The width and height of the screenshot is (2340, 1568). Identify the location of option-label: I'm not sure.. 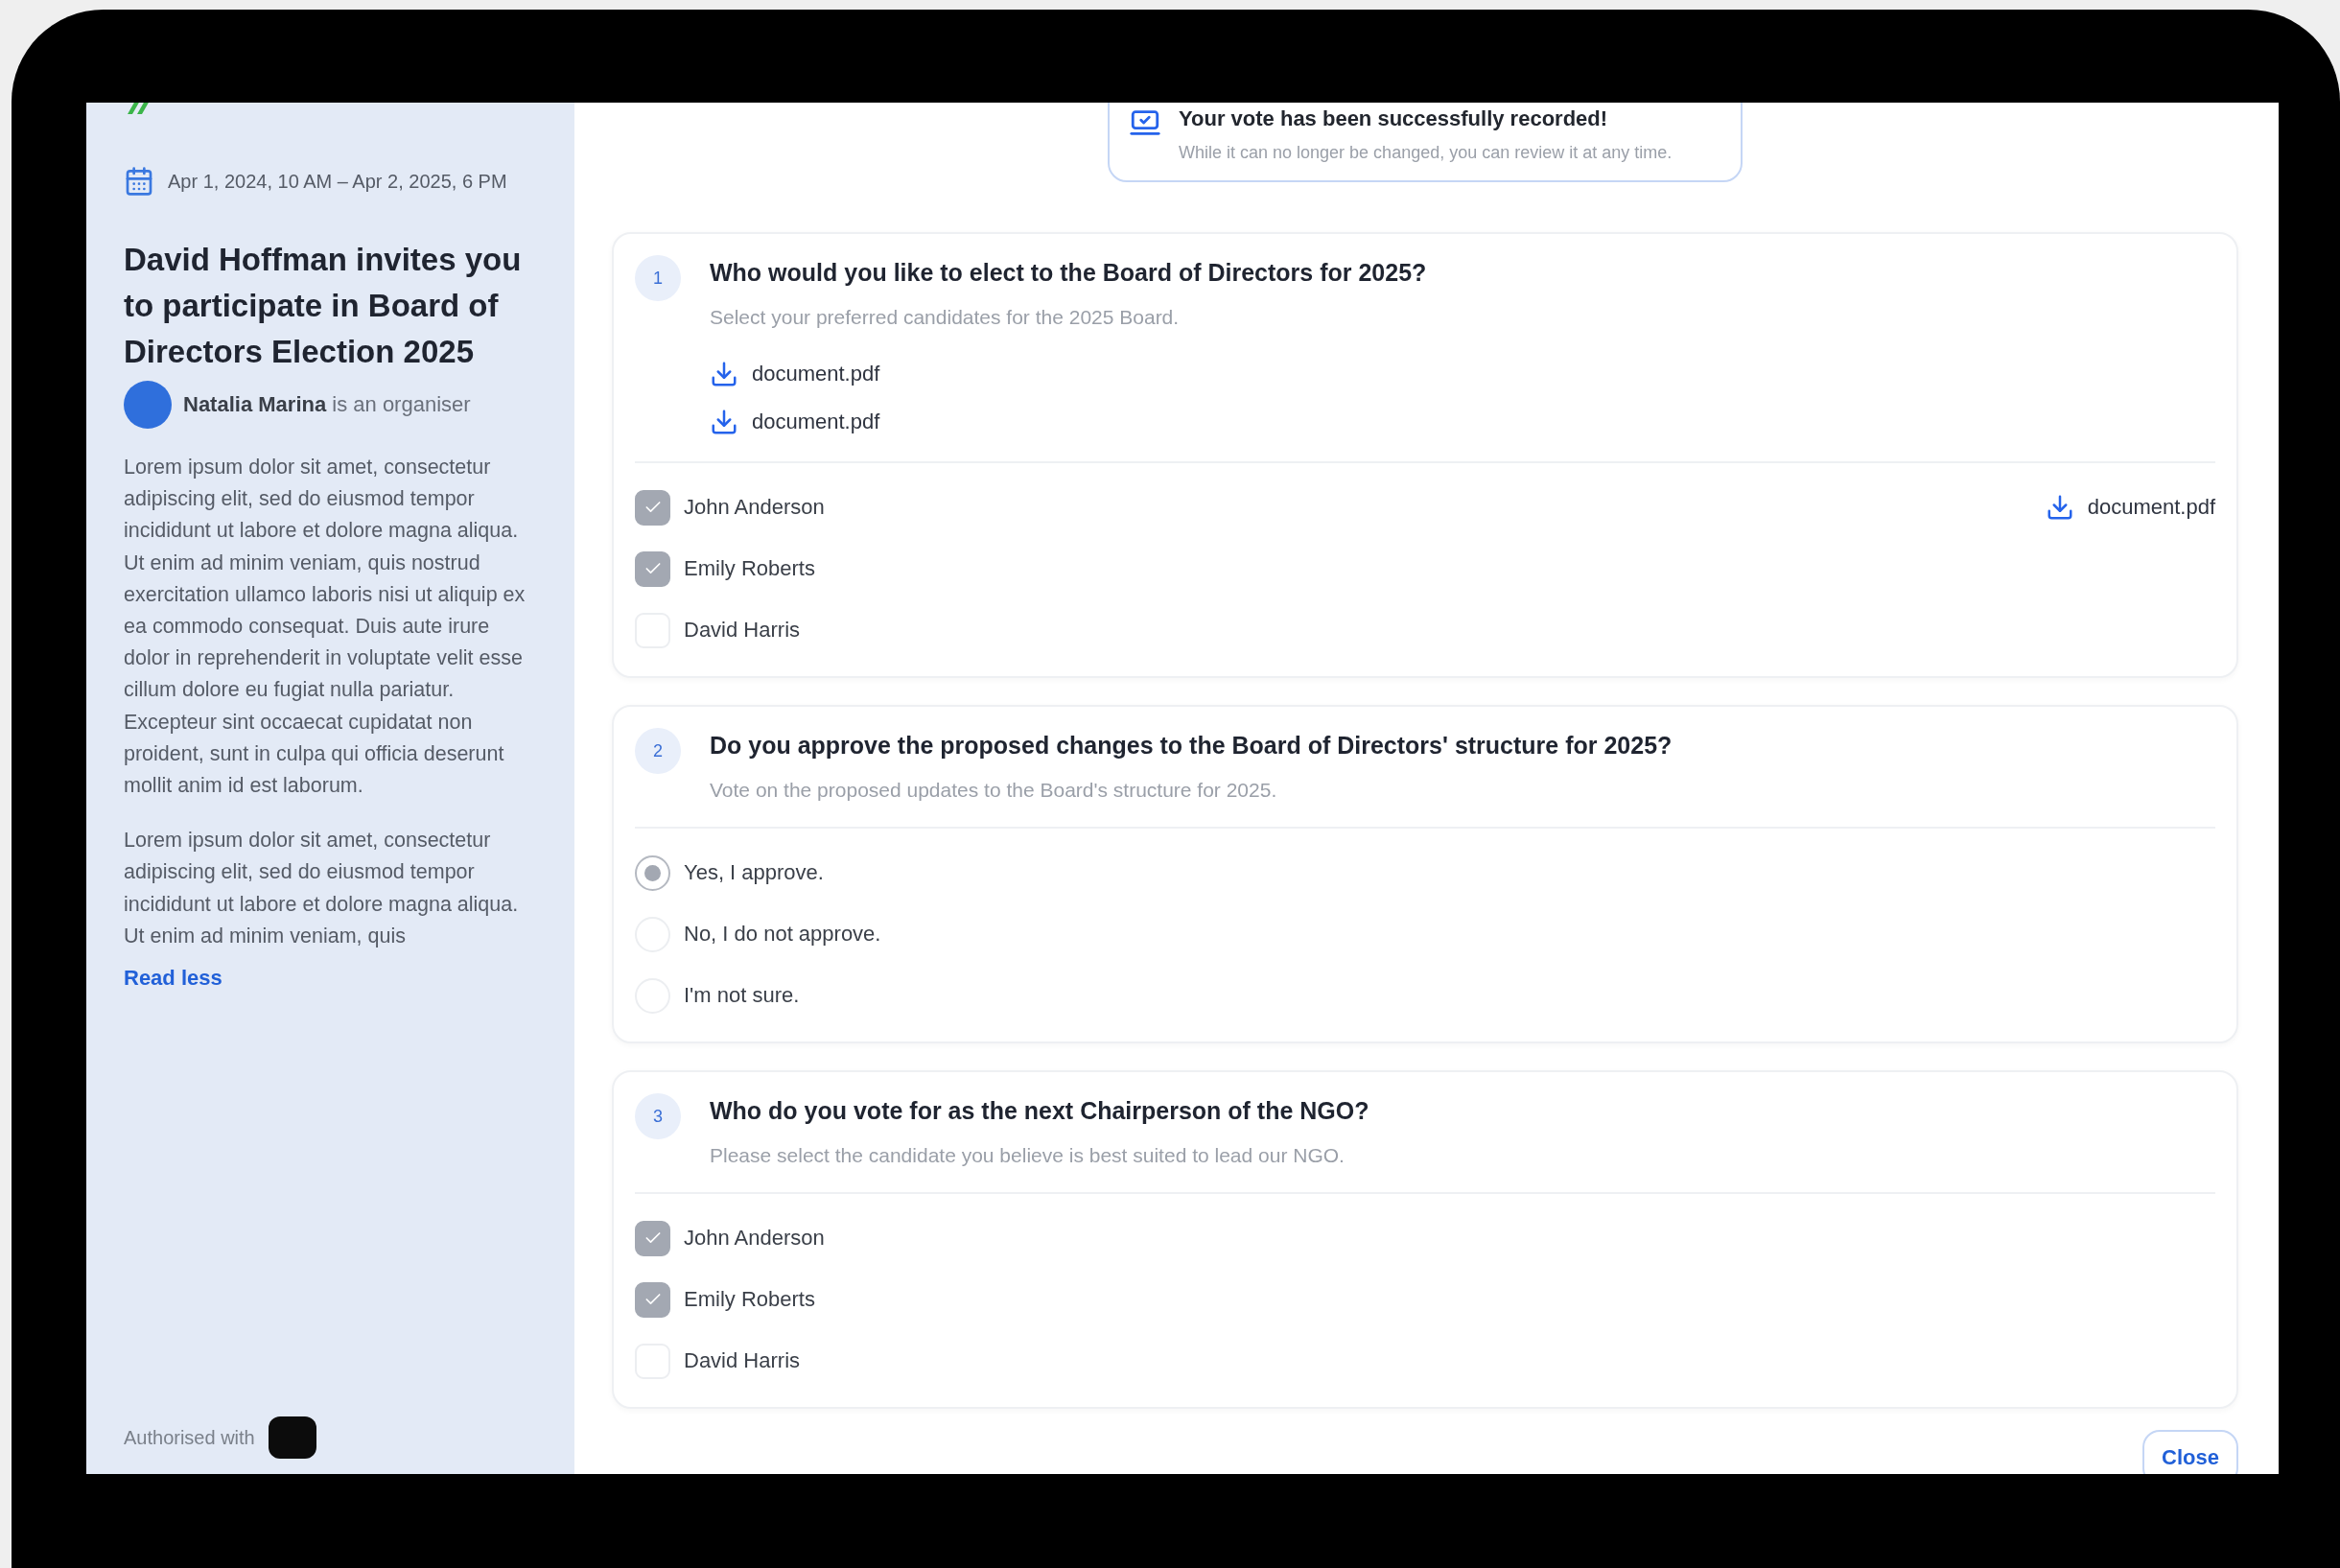
(742, 995).